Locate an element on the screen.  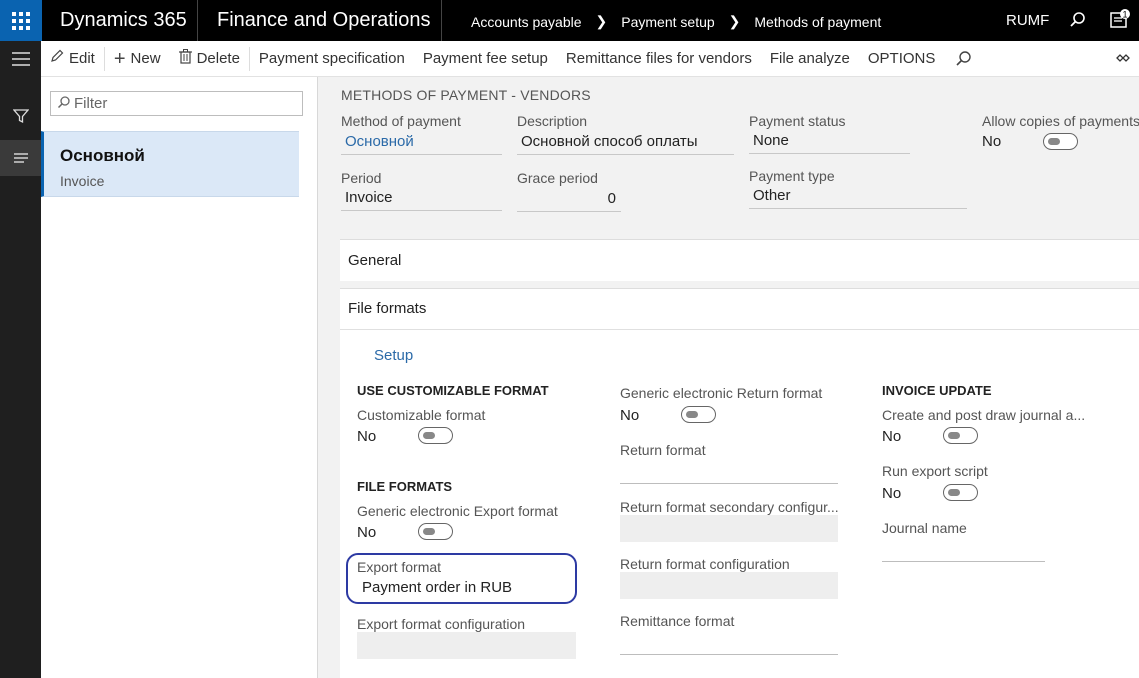
return-format-label: Return format is located at coordinates (663, 450).